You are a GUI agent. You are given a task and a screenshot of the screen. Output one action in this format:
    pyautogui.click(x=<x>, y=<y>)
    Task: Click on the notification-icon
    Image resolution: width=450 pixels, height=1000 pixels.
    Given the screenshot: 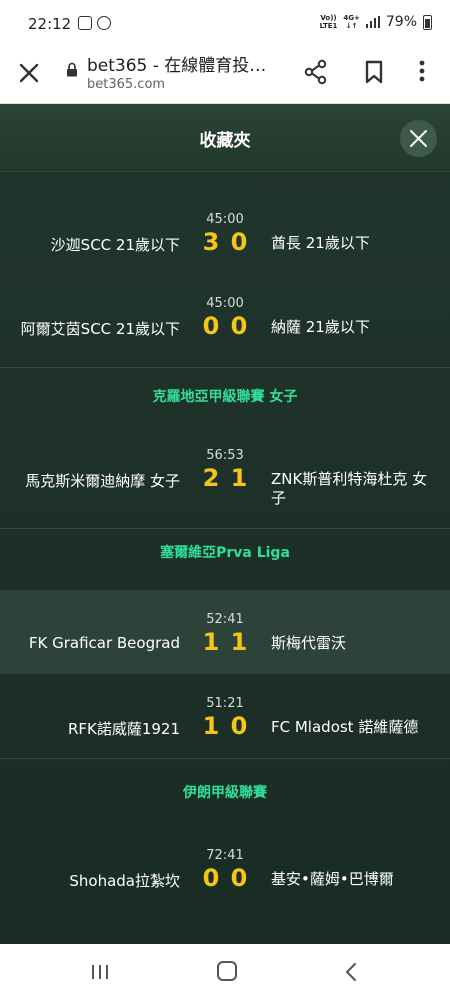 What is the action you would take?
    pyautogui.click(x=85, y=23)
    